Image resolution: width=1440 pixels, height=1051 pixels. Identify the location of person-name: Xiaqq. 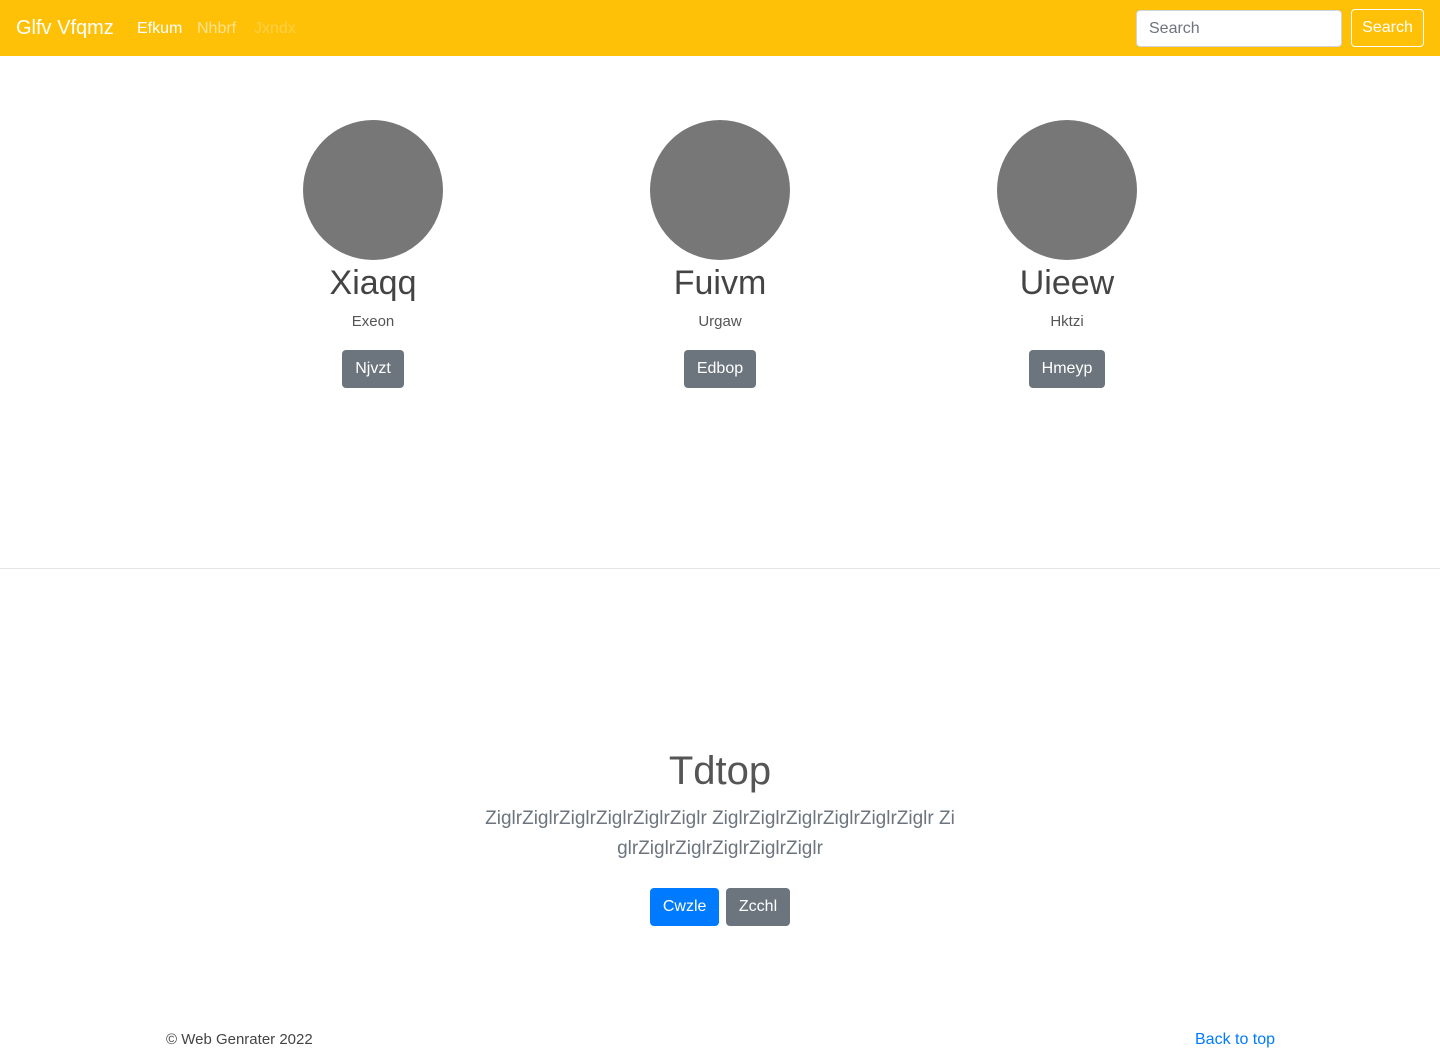
(373, 283).